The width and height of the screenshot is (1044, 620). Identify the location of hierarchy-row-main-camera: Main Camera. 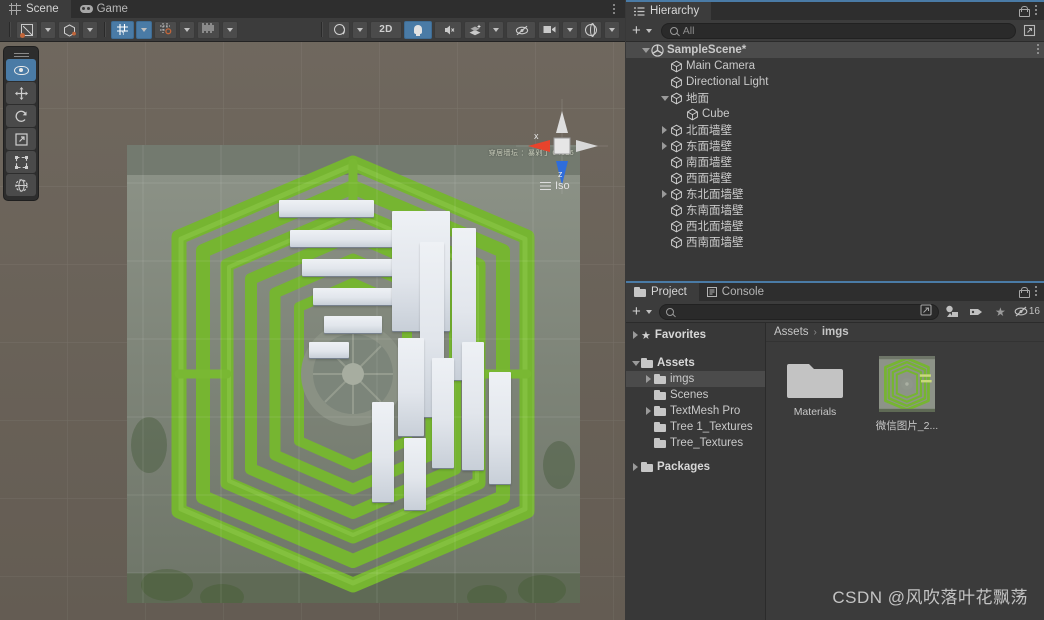
(835, 66).